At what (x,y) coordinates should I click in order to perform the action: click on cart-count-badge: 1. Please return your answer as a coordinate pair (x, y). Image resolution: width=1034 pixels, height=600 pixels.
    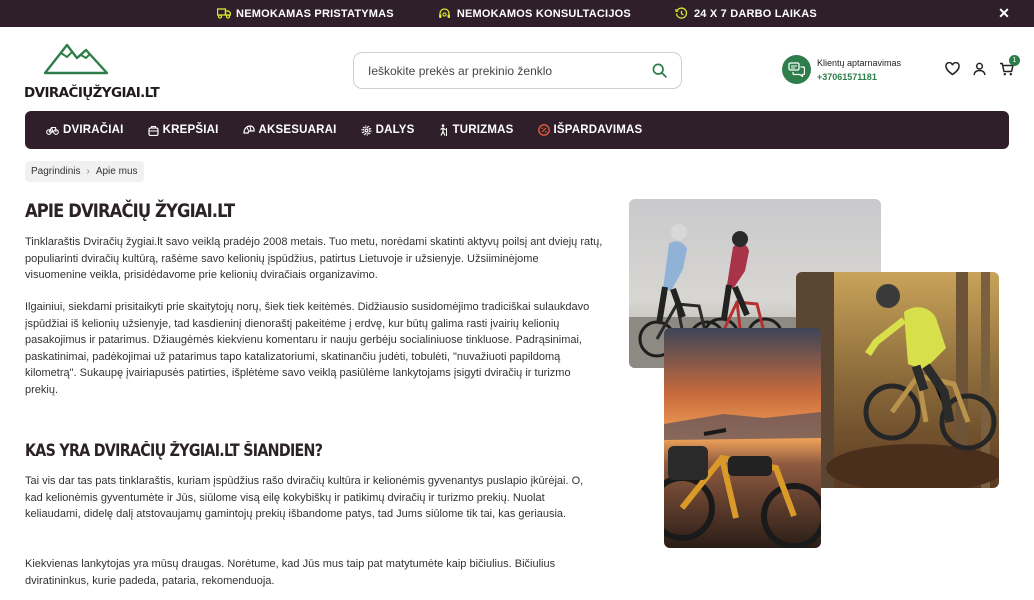
    Looking at the image, I should click on (1014, 60).